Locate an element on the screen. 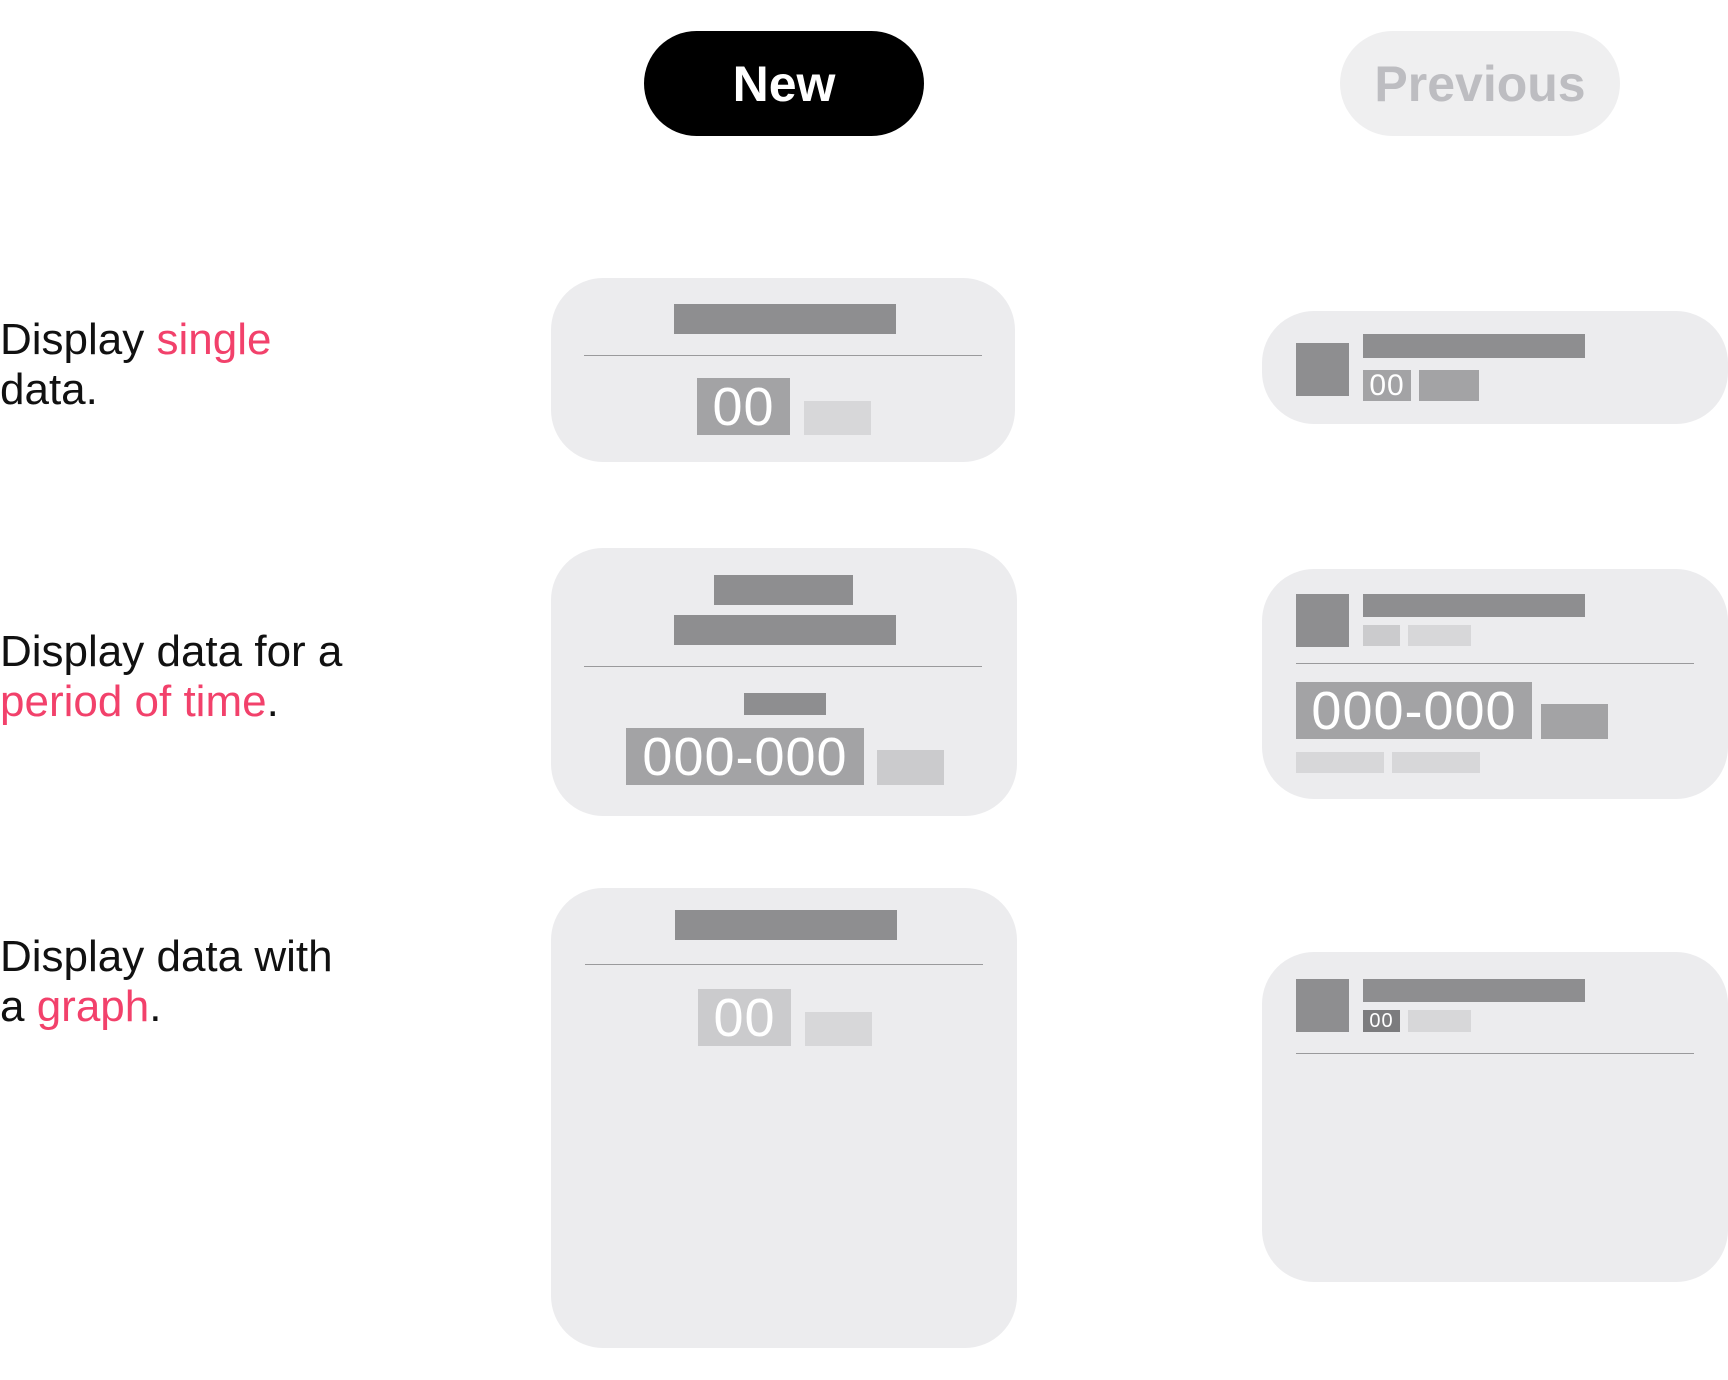 The height and width of the screenshot is (1380, 1728). row-label-text: Display data for a is located at coordinates (171, 651).